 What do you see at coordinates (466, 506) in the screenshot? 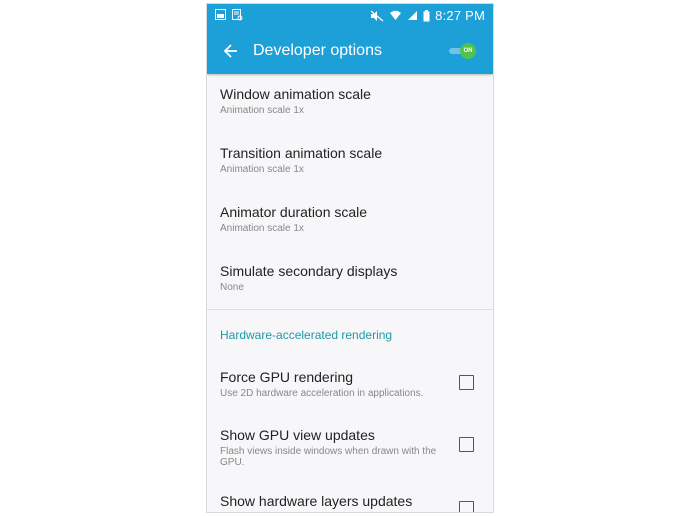
I see `show-hardware-layers-updates-checkbox` at bounding box center [466, 506].